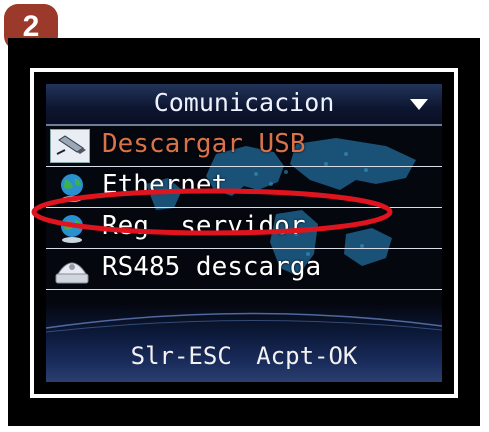 This screenshot has height=432, width=489. I want to click on menu-item-label: Descargar USB, so click(204, 144).